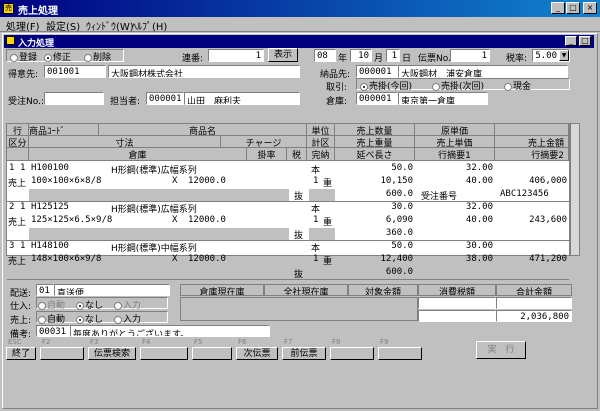 This screenshot has width=600, height=411. What do you see at coordinates (501, 350) in the screenshot?
I see `execute-button: 実 行` at bounding box center [501, 350].